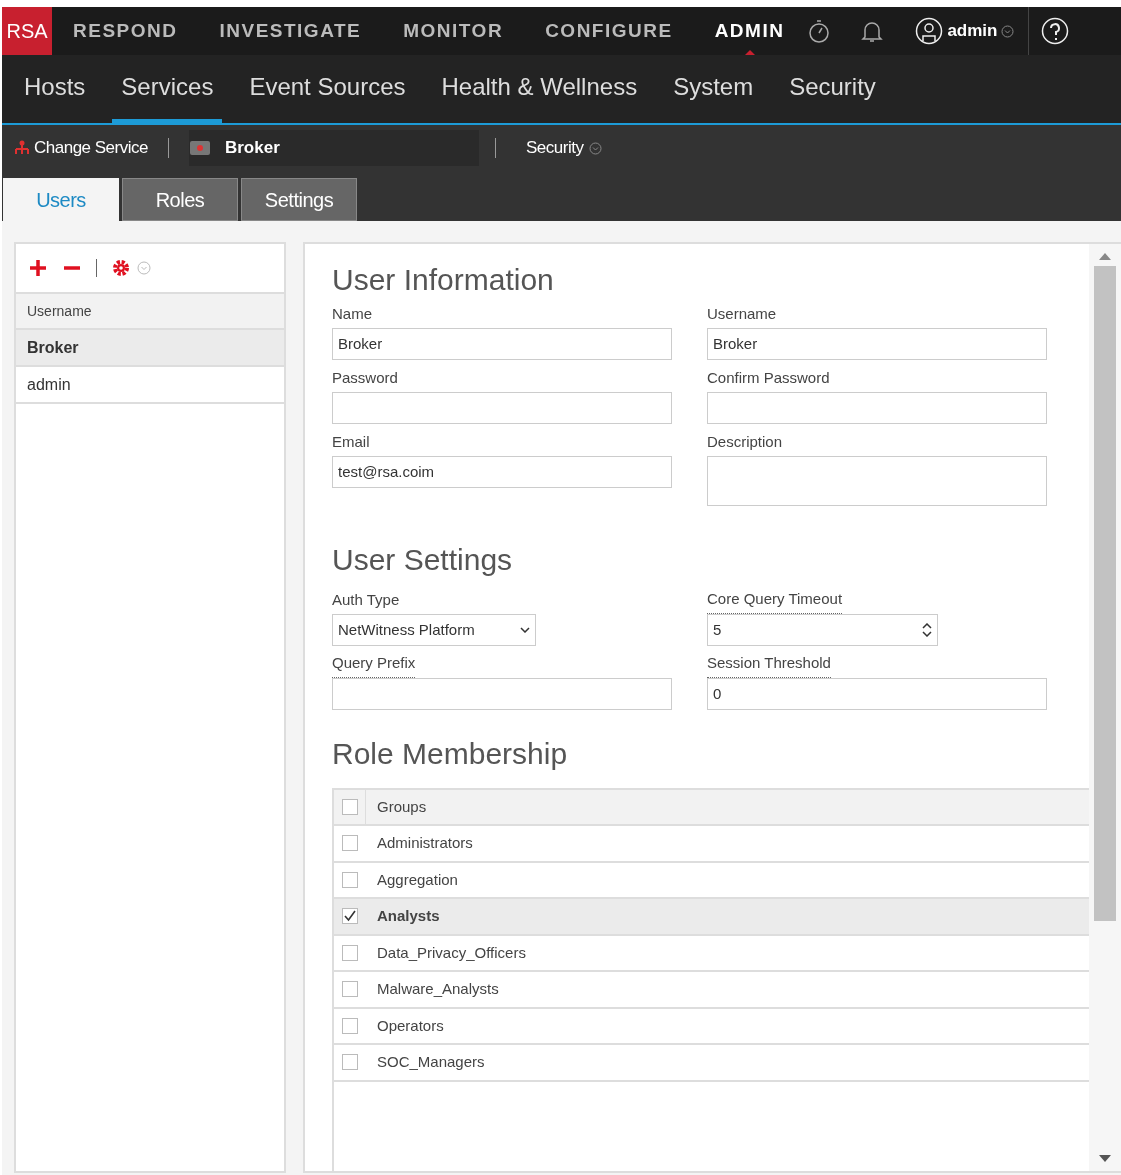 This screenshot has width=1121, height=1175. What do you see at coordinates (423, 560) in the screenshot?
I see `section-title: User Settings` at bounding box center [423, 560].